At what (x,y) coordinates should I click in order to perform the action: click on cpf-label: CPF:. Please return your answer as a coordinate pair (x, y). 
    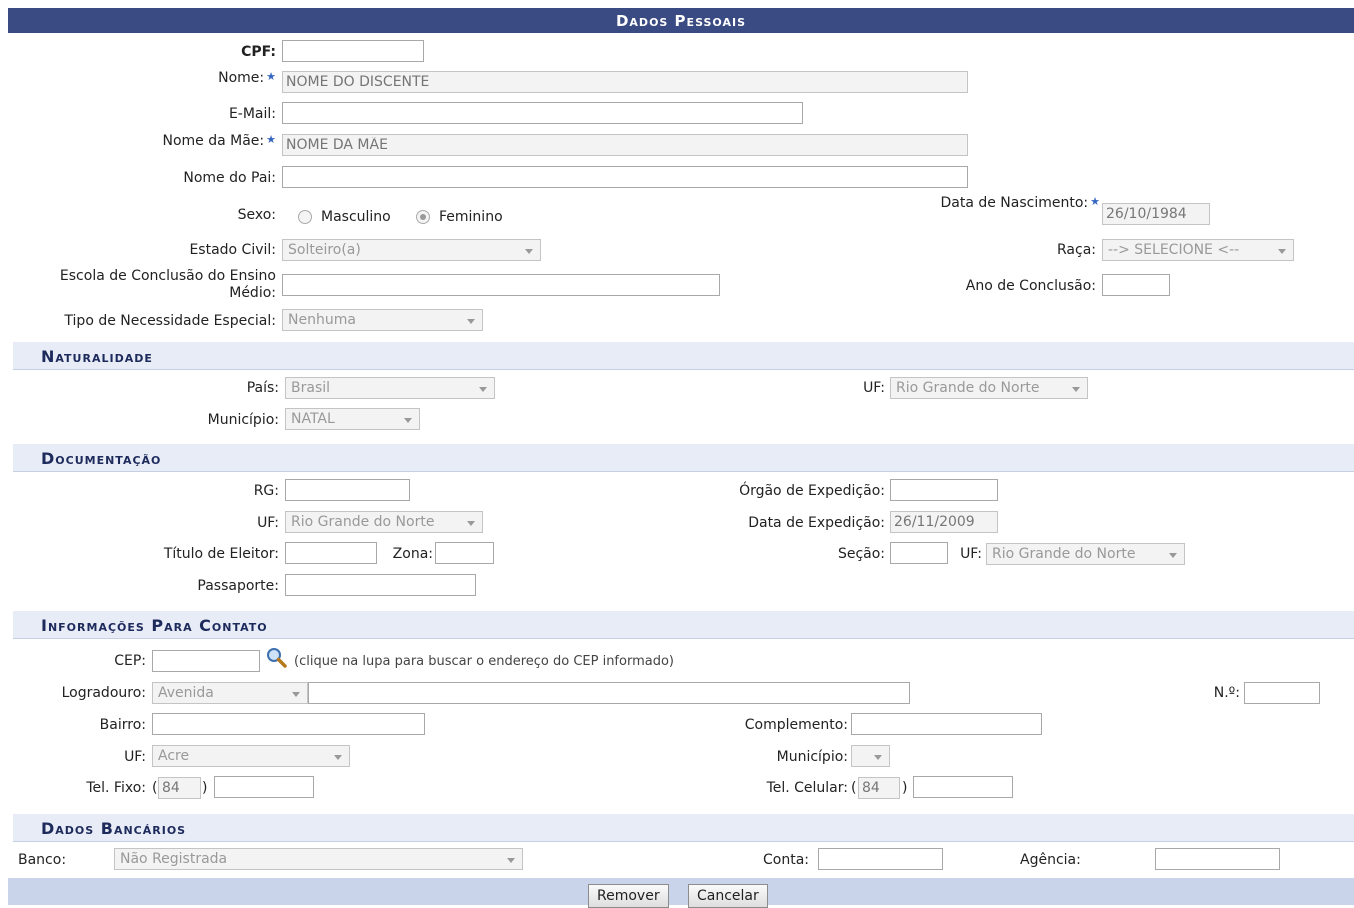
    Looking at the image, I should click on (258, 52).